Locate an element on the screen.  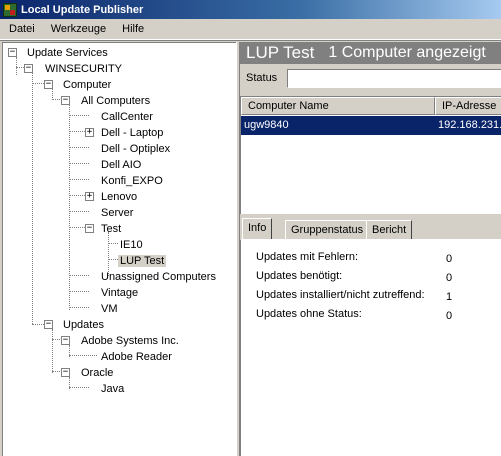
status-field is located at coordinates (394, 78).